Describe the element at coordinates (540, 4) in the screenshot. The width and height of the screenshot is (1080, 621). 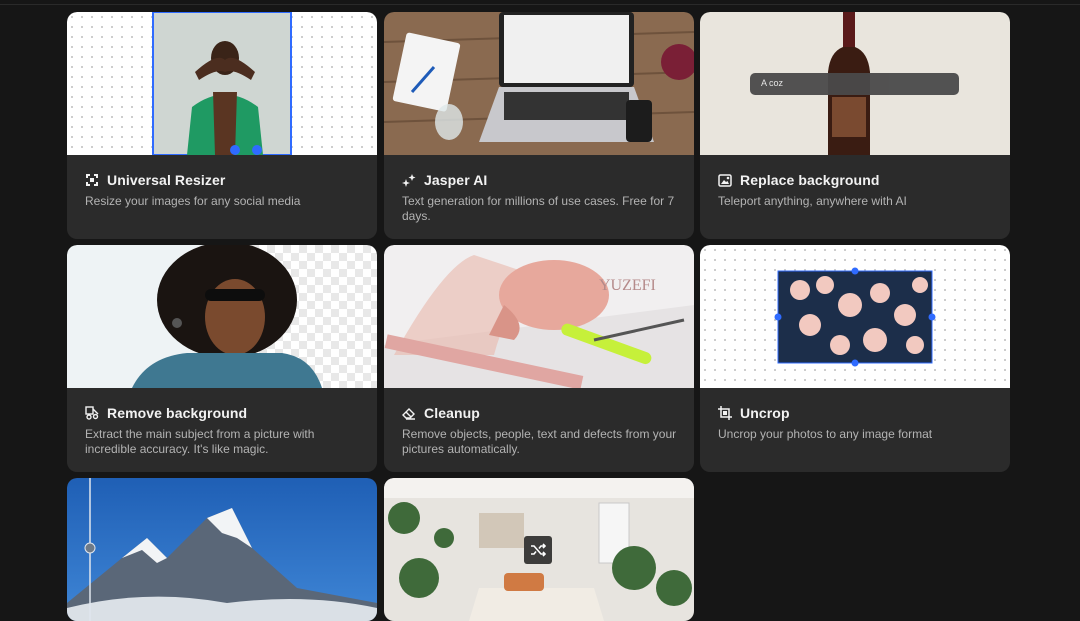
I see `top-divider` at that location.